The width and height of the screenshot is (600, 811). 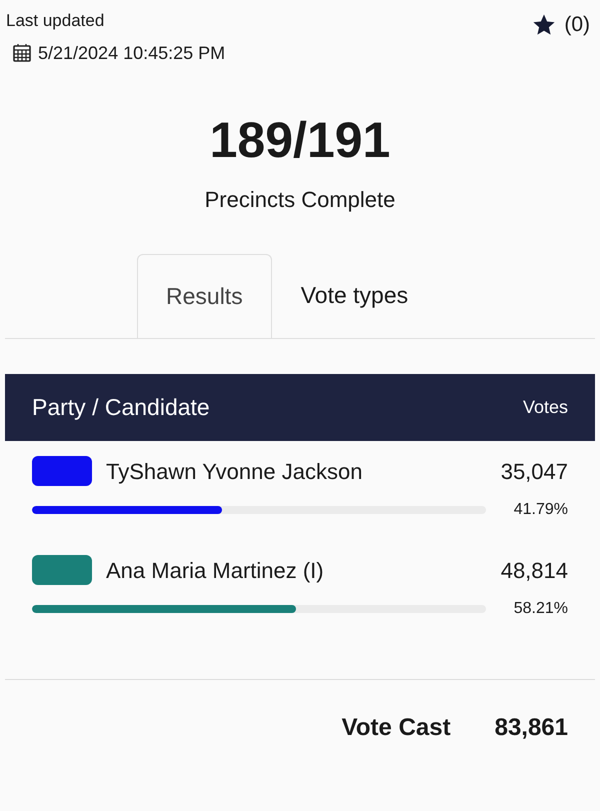 What do you see at coordinates (544, 25) in the screenshot?
I see `star-icon` at bounding box center [544, 25].